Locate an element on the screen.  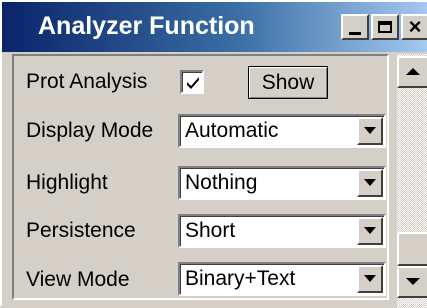
highlight-select: Nothing is located at coordinates (282, 183).